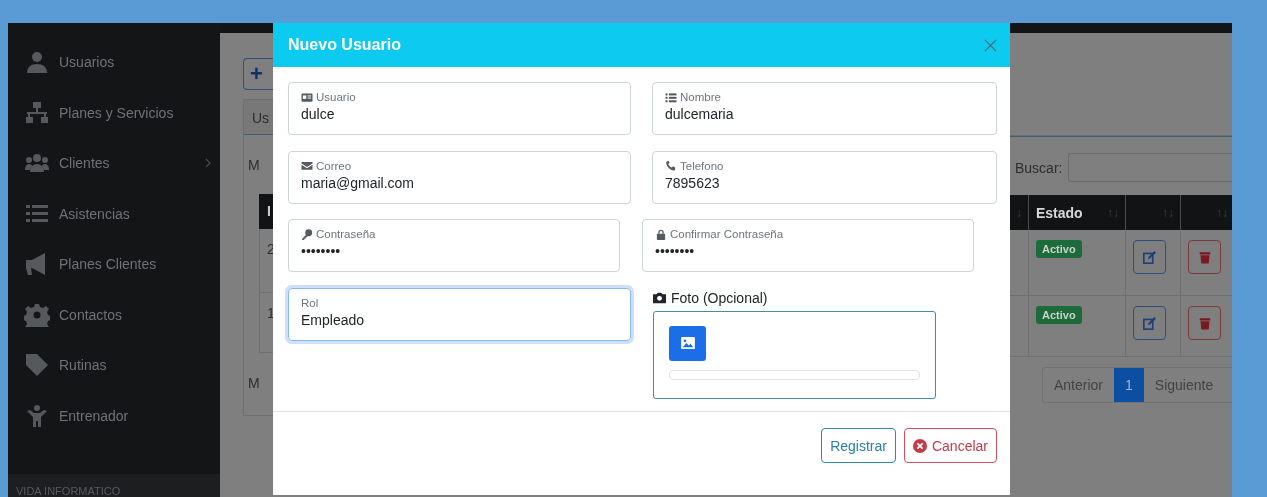 This screenshot has width=1267, height=497. Describe the element at coordinates (710, 297) in the screenshot. I see `photo-label: Foto (Opcional)` at that location.